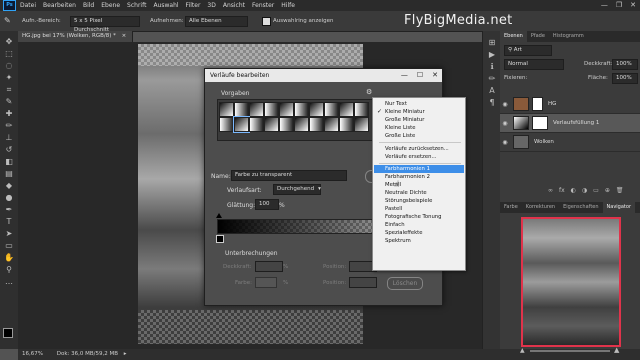 This screenshot has width=640, height=360. Describe the element at coordinates (9, 65) in the screenshot. I see `lasso-tool-icon: ◌` at that location.